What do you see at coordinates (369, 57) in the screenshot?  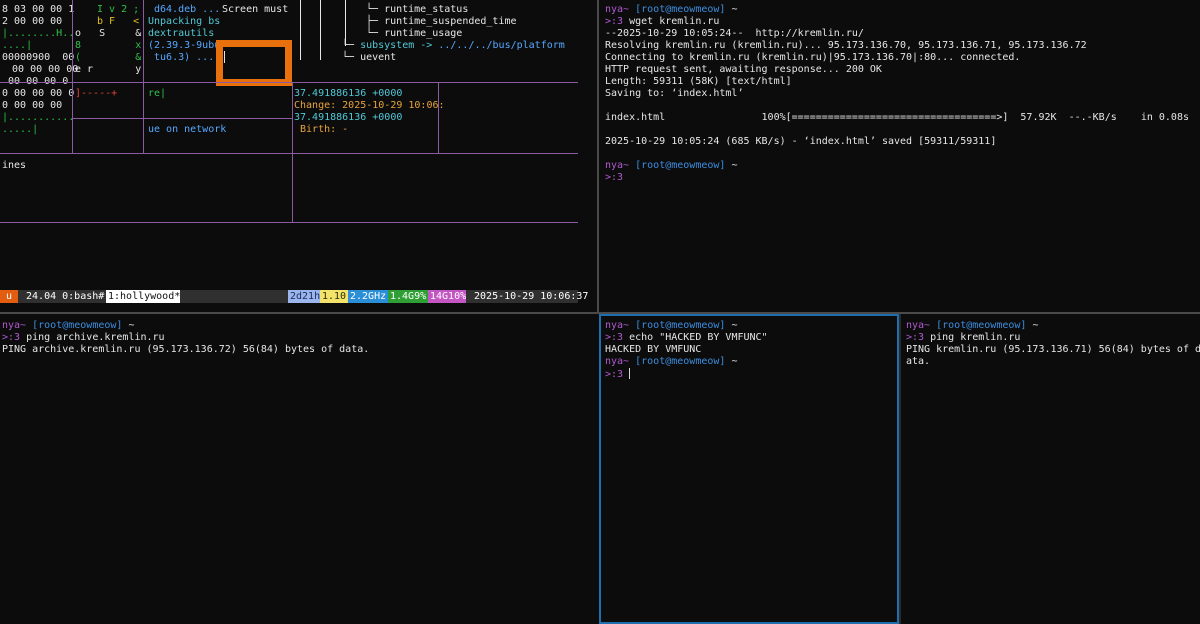 I see `tree-item-uevent: └─ uevent` at bounding box center [369, 57].